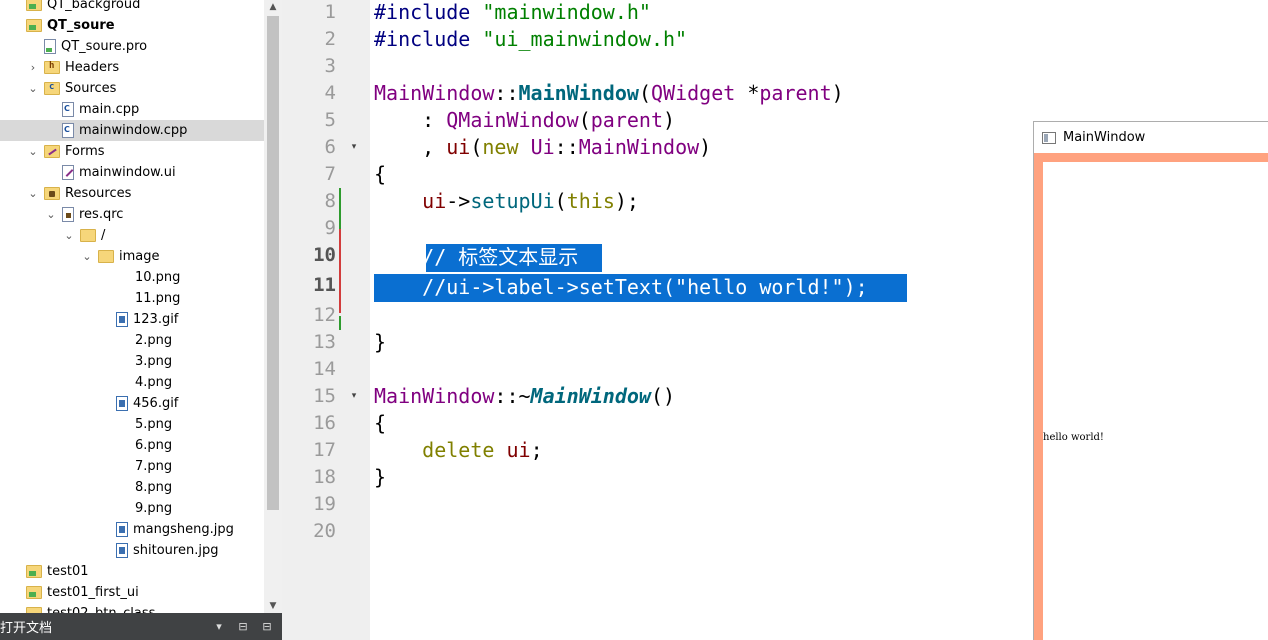  I want to click on tree-item: ⌄ Forms, so click(132, 151).